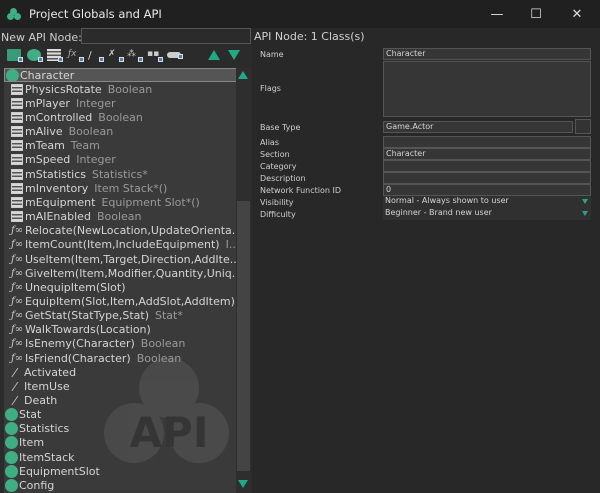  What do you see at coordinates (536, 14) in the screenshot?
I see `maximize-button: ☐` at bounding box center [536, 14].